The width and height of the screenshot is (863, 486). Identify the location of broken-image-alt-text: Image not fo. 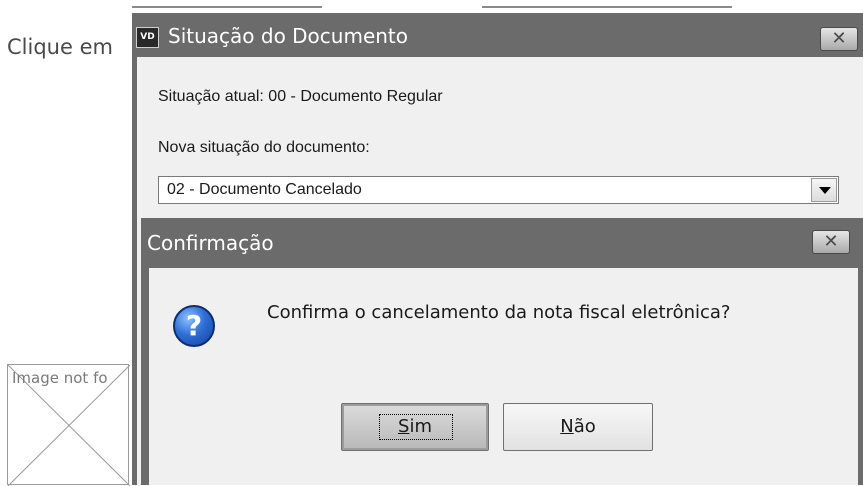
(60, 378).